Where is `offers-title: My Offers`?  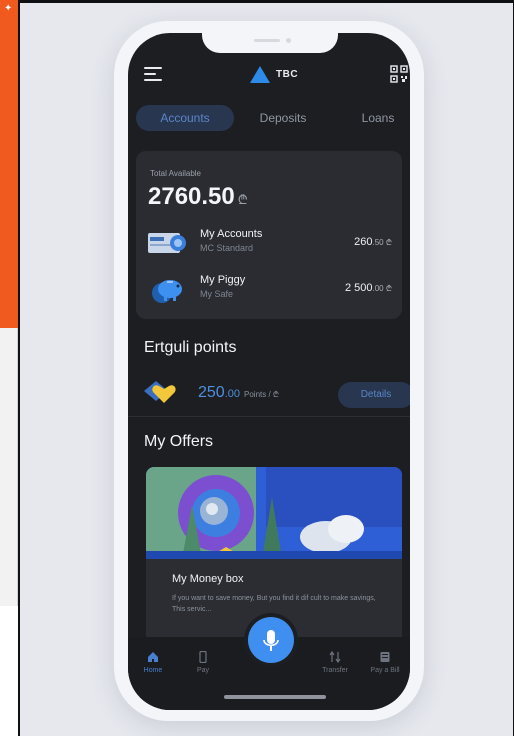
offers-title: My Offers is located at coordinates (179, 441).